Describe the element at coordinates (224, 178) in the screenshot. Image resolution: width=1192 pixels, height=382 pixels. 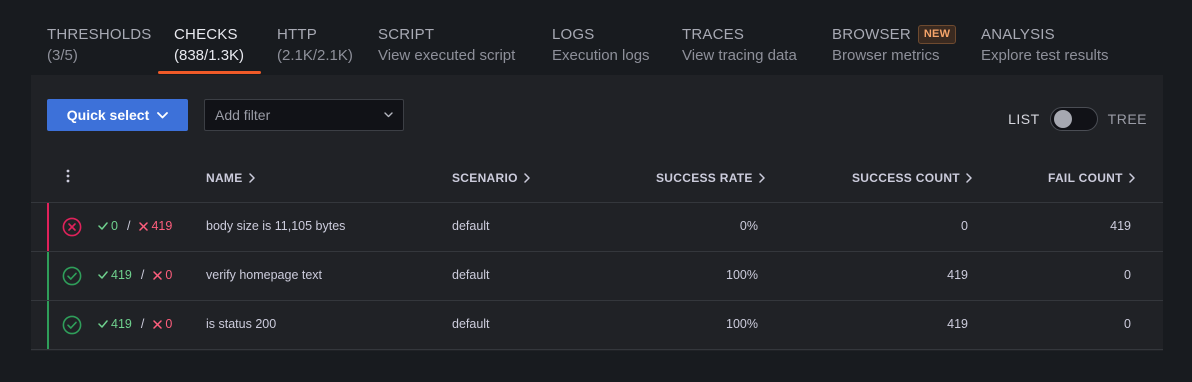
I see `column-label: NAME` at that location.